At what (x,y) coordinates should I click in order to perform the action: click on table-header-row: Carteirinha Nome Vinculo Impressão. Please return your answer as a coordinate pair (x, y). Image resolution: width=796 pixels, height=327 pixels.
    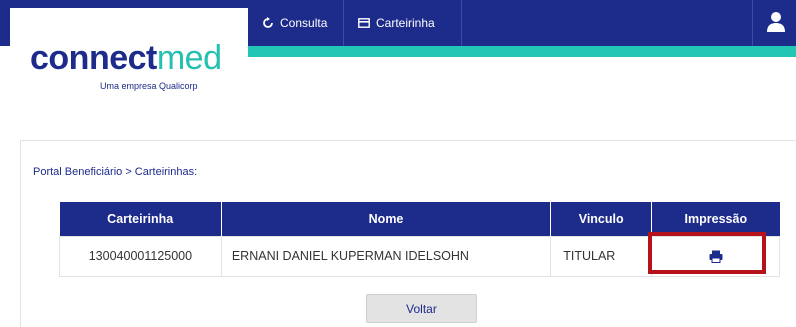
    Looking at the image, I should click on (419, 219).